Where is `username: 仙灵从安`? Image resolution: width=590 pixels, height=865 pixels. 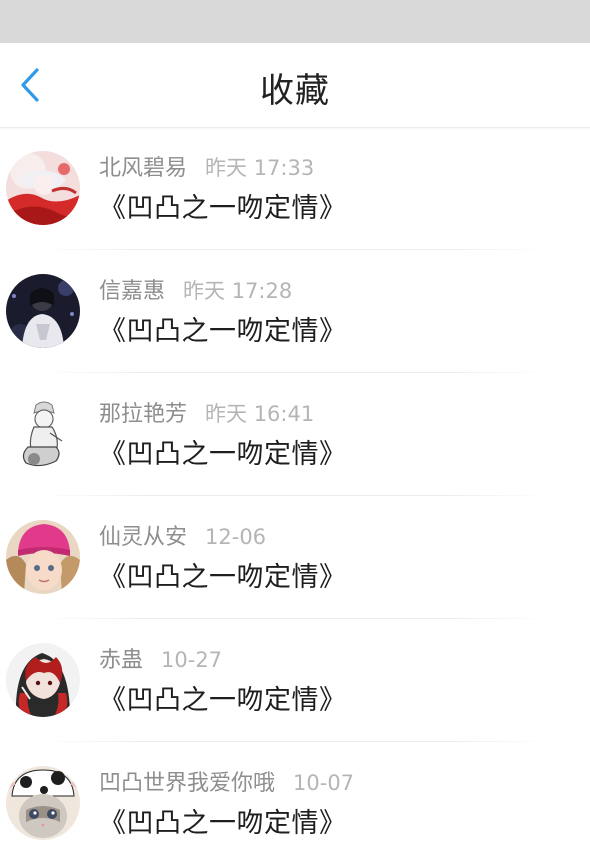
username: 仙灵从安 is located at coordinates (143, 537).